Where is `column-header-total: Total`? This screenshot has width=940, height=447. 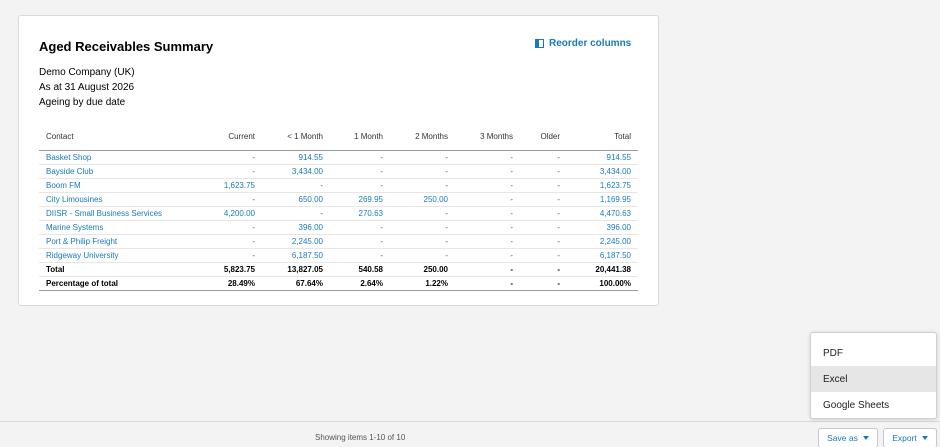 column-header-total: Total is located at coordinates (602, 137).